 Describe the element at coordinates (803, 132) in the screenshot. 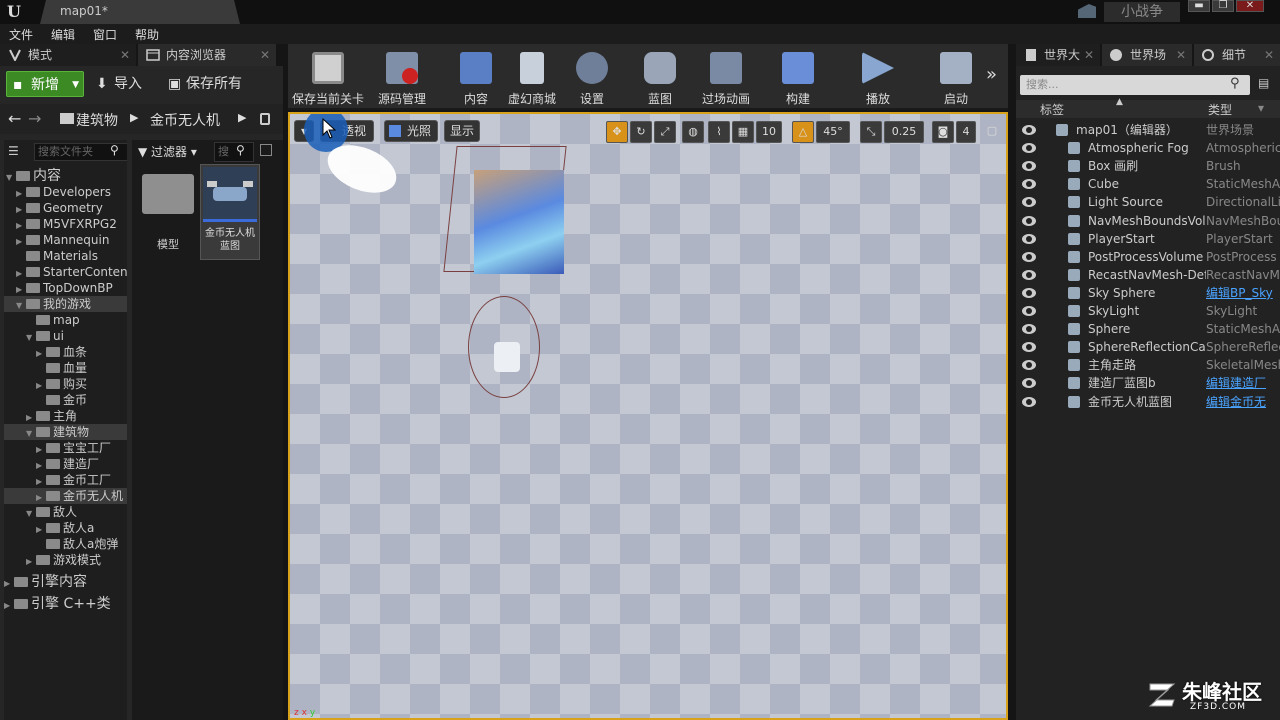

I see `rotation-snap-icon: △` at that location.